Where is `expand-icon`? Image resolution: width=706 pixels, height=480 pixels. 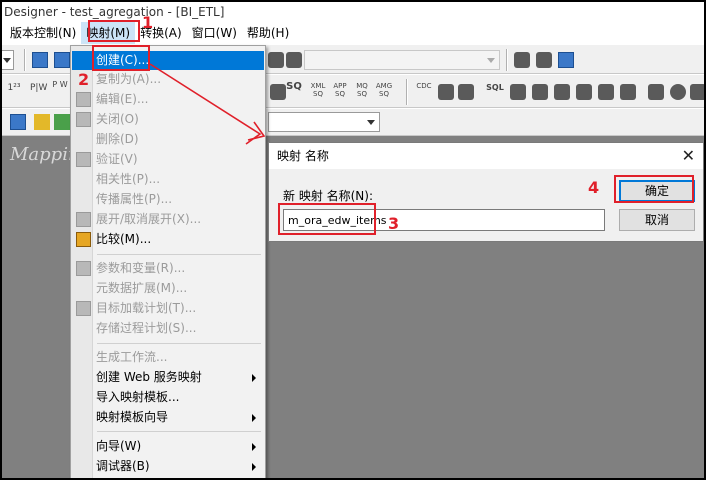 expand-icon is located at coordinates (83, 219).